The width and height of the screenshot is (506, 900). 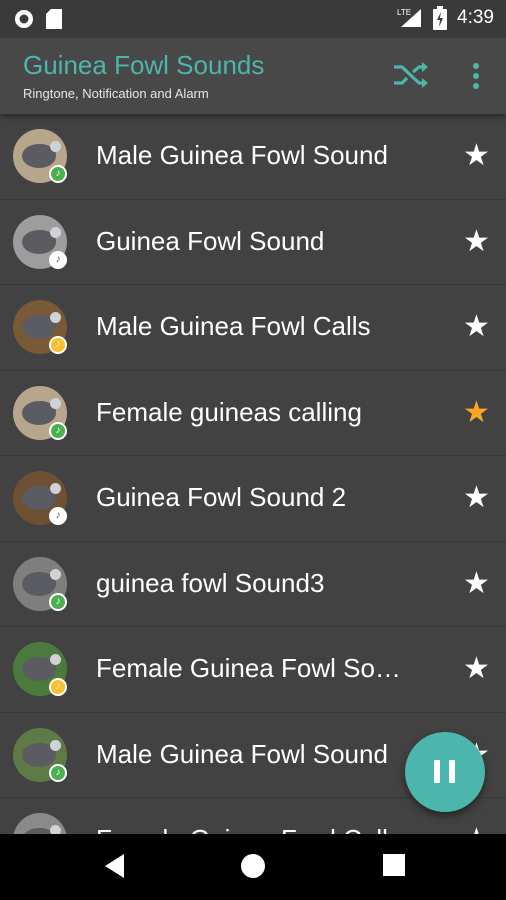 What do you see at coordinates (114, 866) in the screenshot?
I see `back-icon` at bounding box center [114, 866].